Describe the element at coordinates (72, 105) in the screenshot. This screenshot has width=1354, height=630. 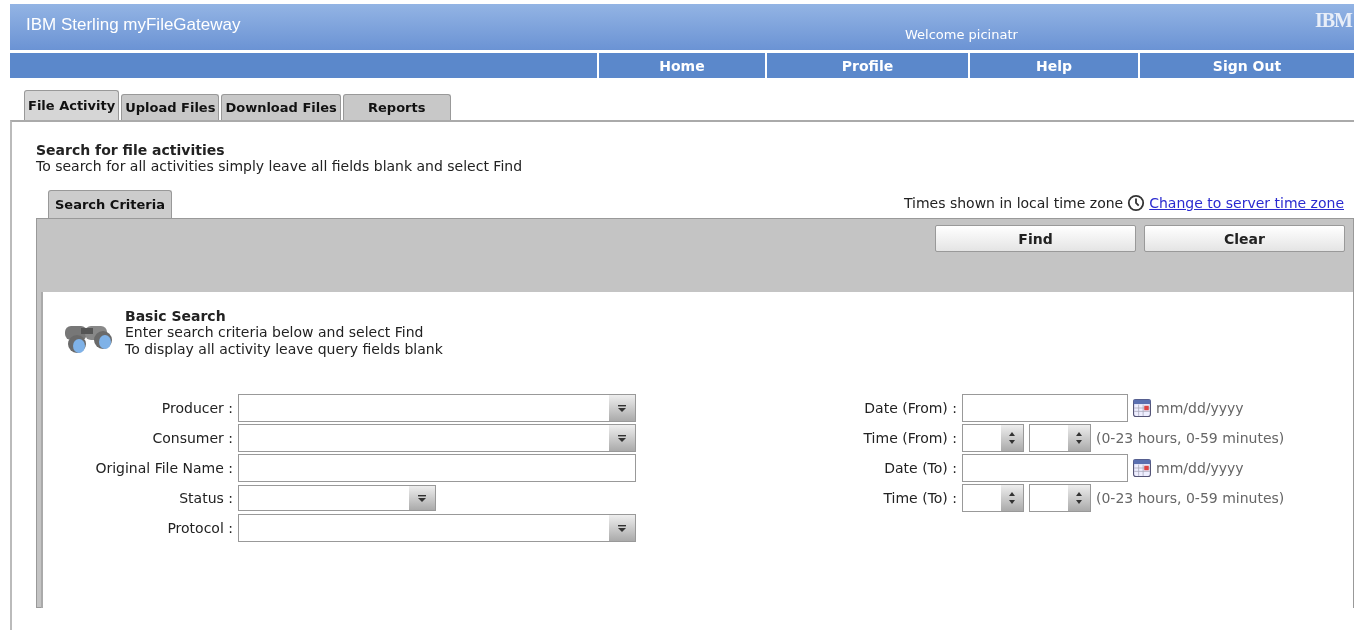
I see `tab: File Activity` at that location.